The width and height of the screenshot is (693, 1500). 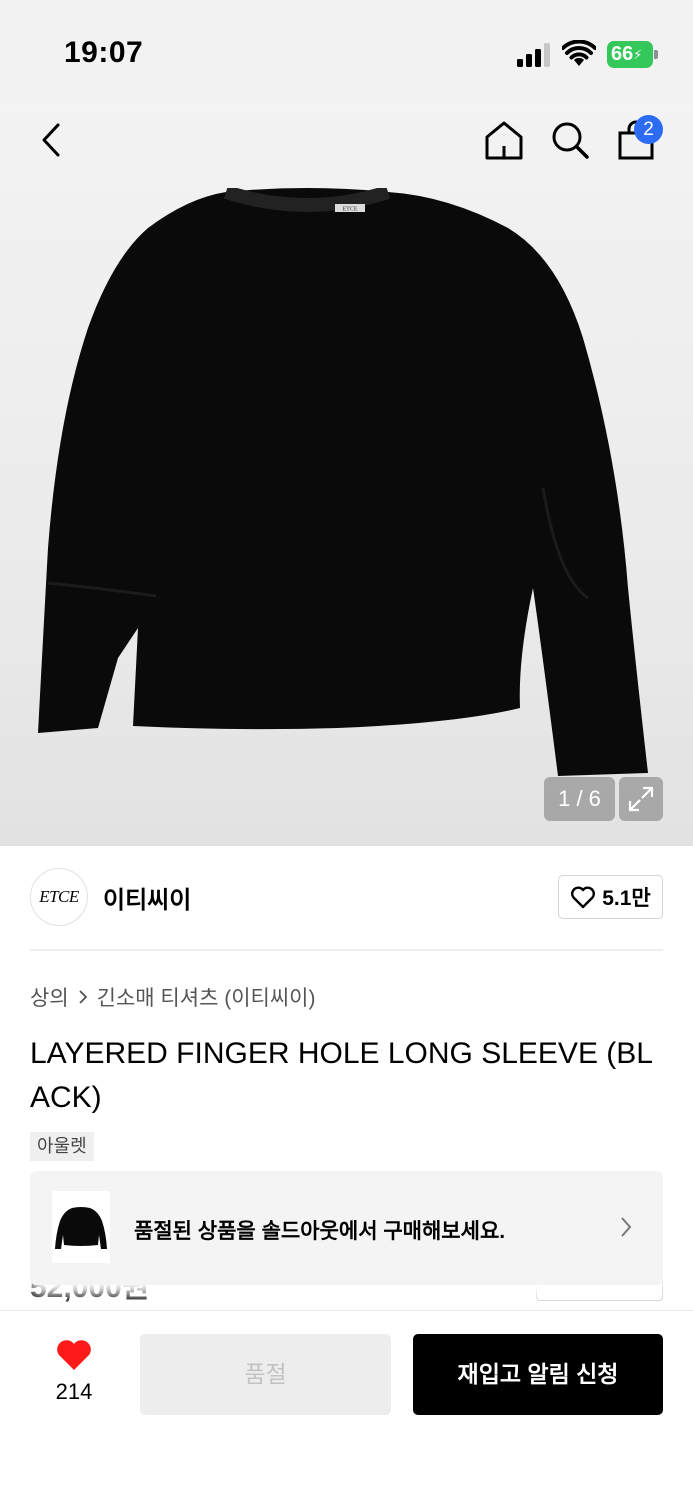 I want to click on soldout-button: 품절, so click(x=265, y=1374).